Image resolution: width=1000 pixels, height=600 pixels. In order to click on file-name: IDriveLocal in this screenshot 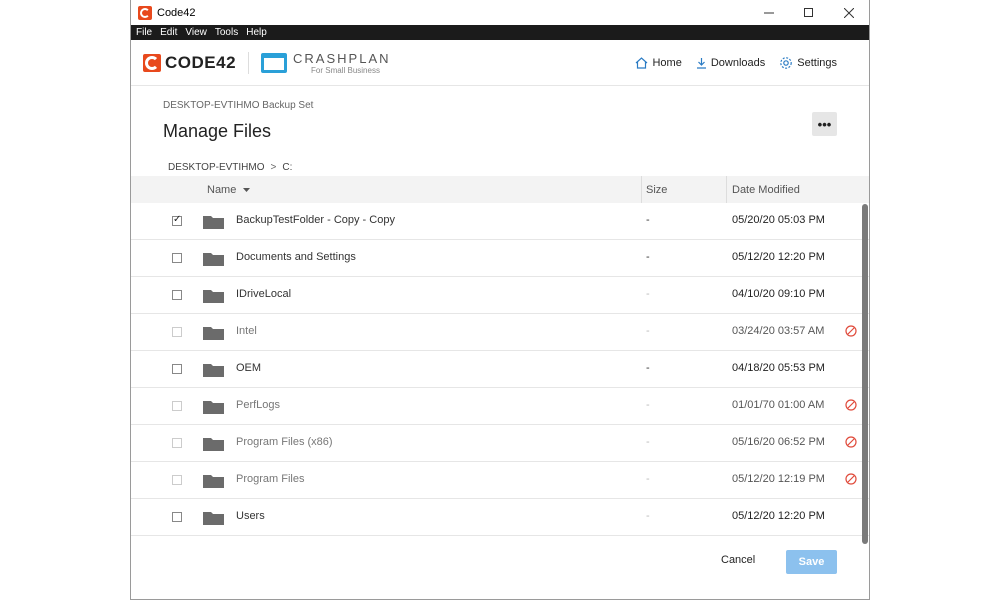, I will do `click(264, 294)`.